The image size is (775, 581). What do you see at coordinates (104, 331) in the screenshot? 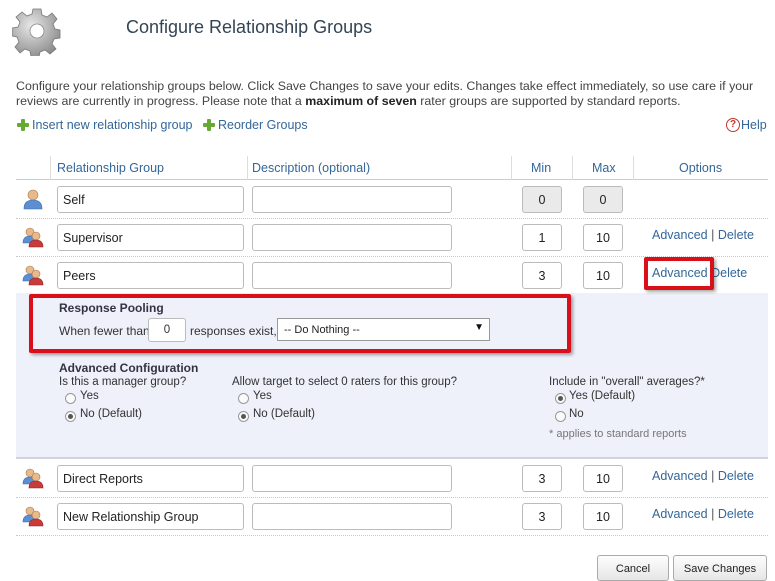
I see `pooling-prefix: When fewer than` at bounding box center [104, 331].